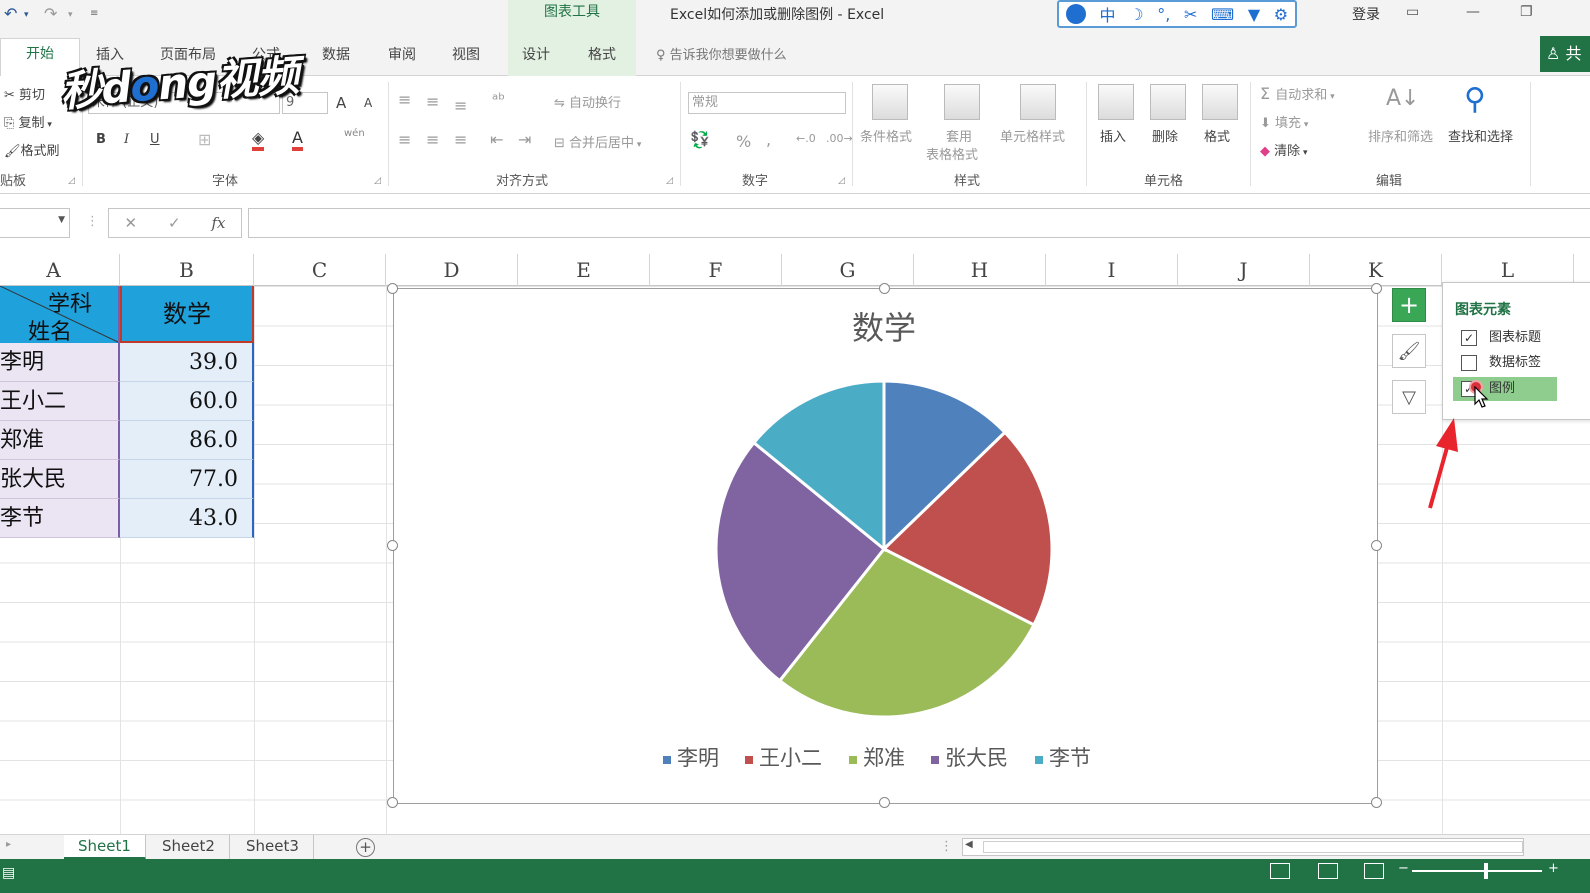 The width and height of the screenshot is (1590, 893). What do you see at coordinates (24, 93) in the screenshot?
I see `cut-button: ✂ 剪切` at bounding box center [24, 93].